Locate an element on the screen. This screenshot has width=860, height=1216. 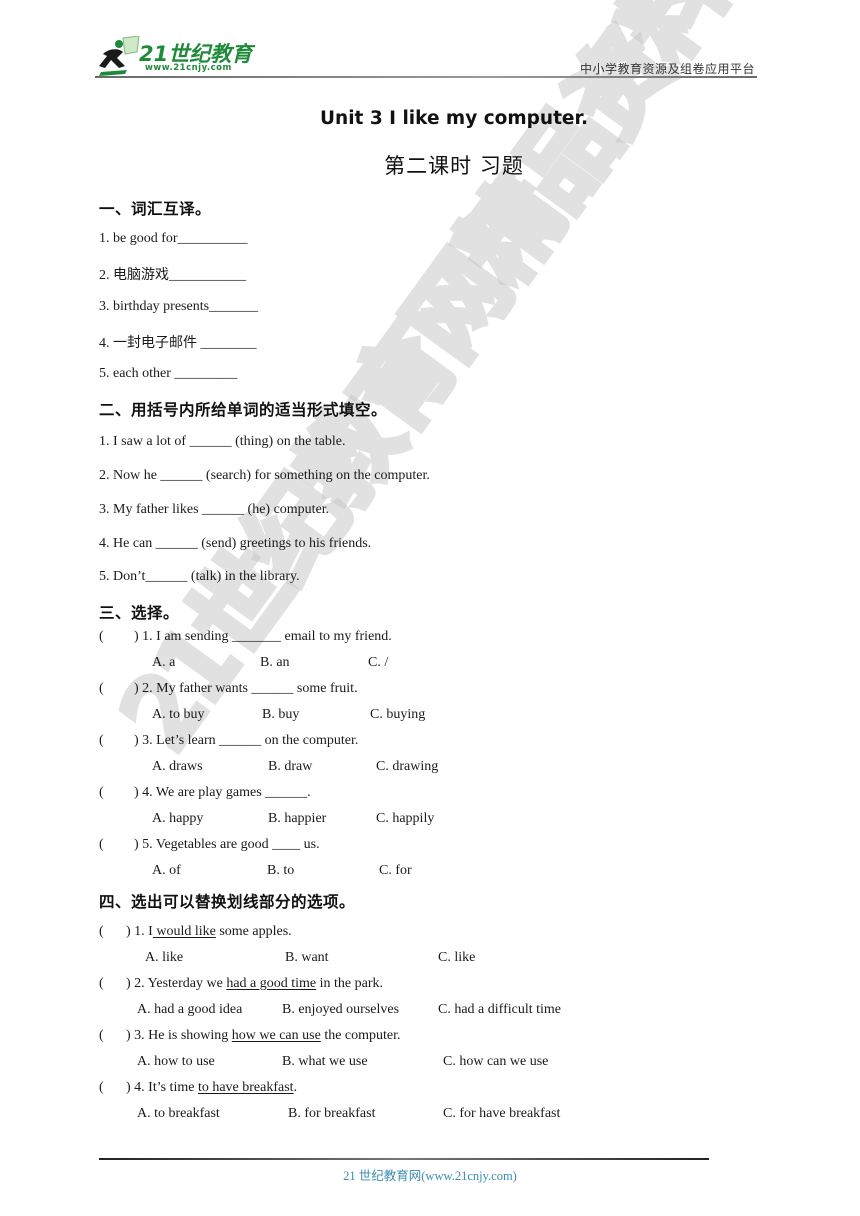
question-suffix: some apples. is located at coordinates (253, 931).